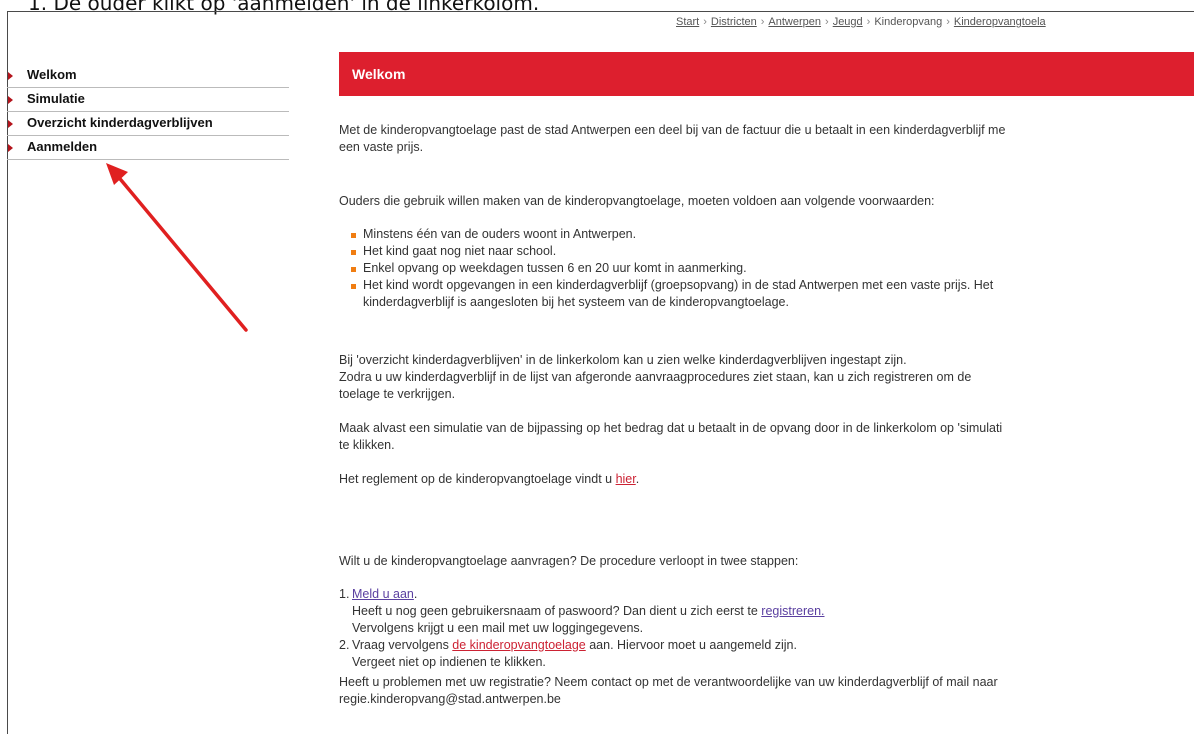 The image size is (1194, 734). Describe the element at coordinates (177, 247) in the screenshot. I see `red-arrow-icon` at that location.